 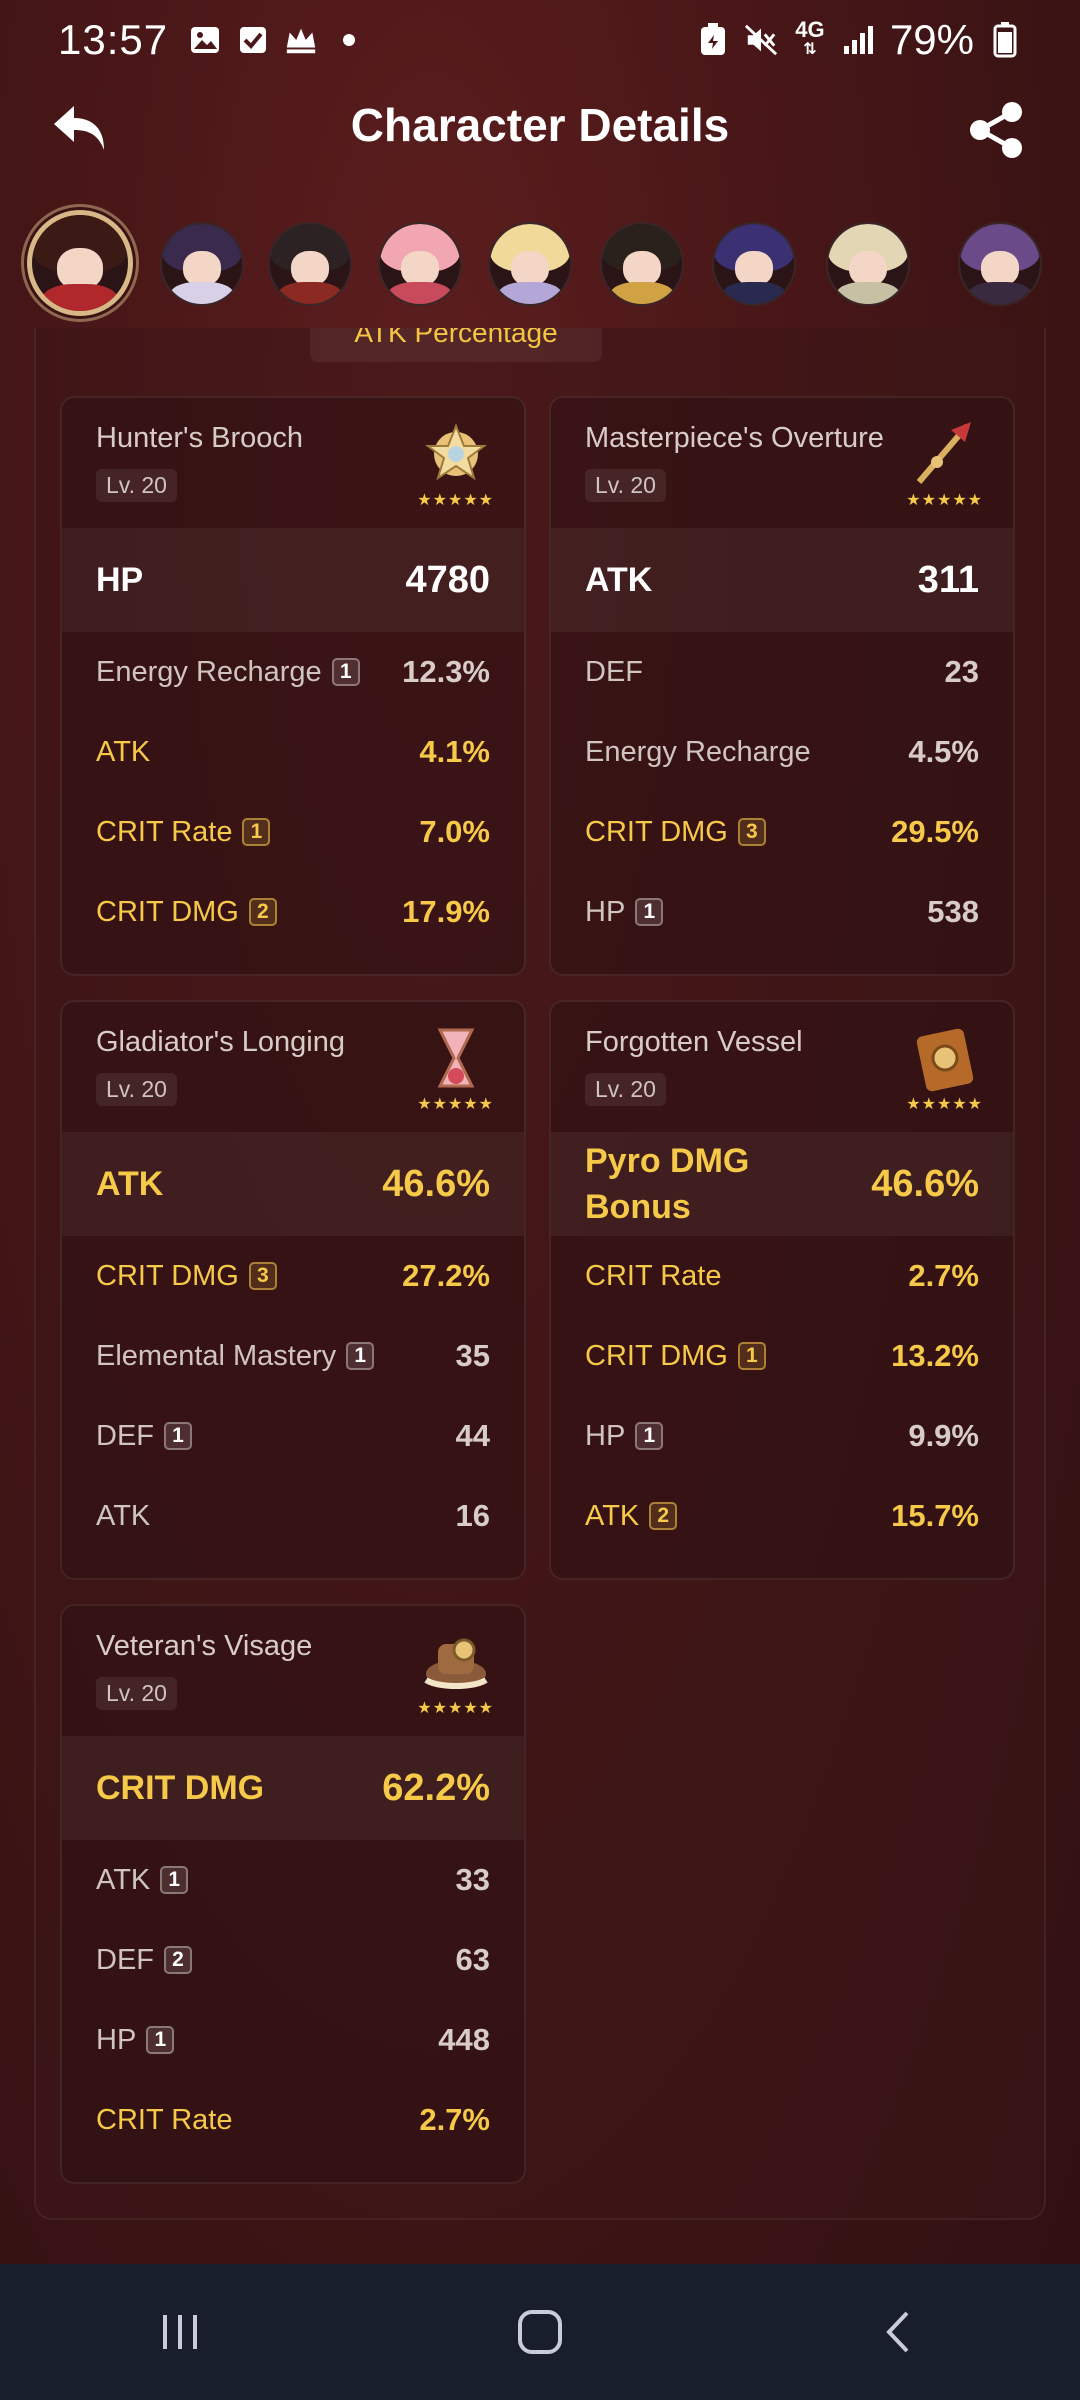 I want to click on main-stat: Pyro DMG Bonus 46.6%, so click(x=782, y=1184).